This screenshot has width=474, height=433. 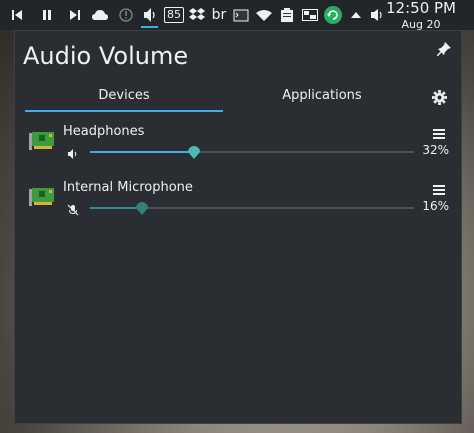 I want to click on keyboard-layout-indicator: br, so click(x=219, y=15).